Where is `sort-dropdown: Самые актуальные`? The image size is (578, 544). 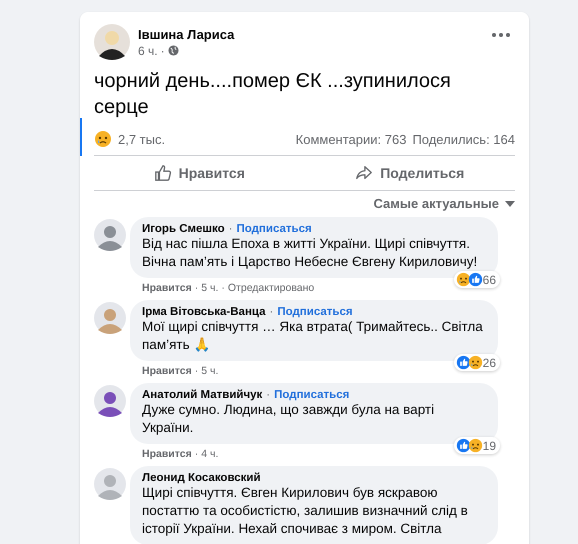
sort-dropdown: Самые актуальные is located at coordinates (444, 203).